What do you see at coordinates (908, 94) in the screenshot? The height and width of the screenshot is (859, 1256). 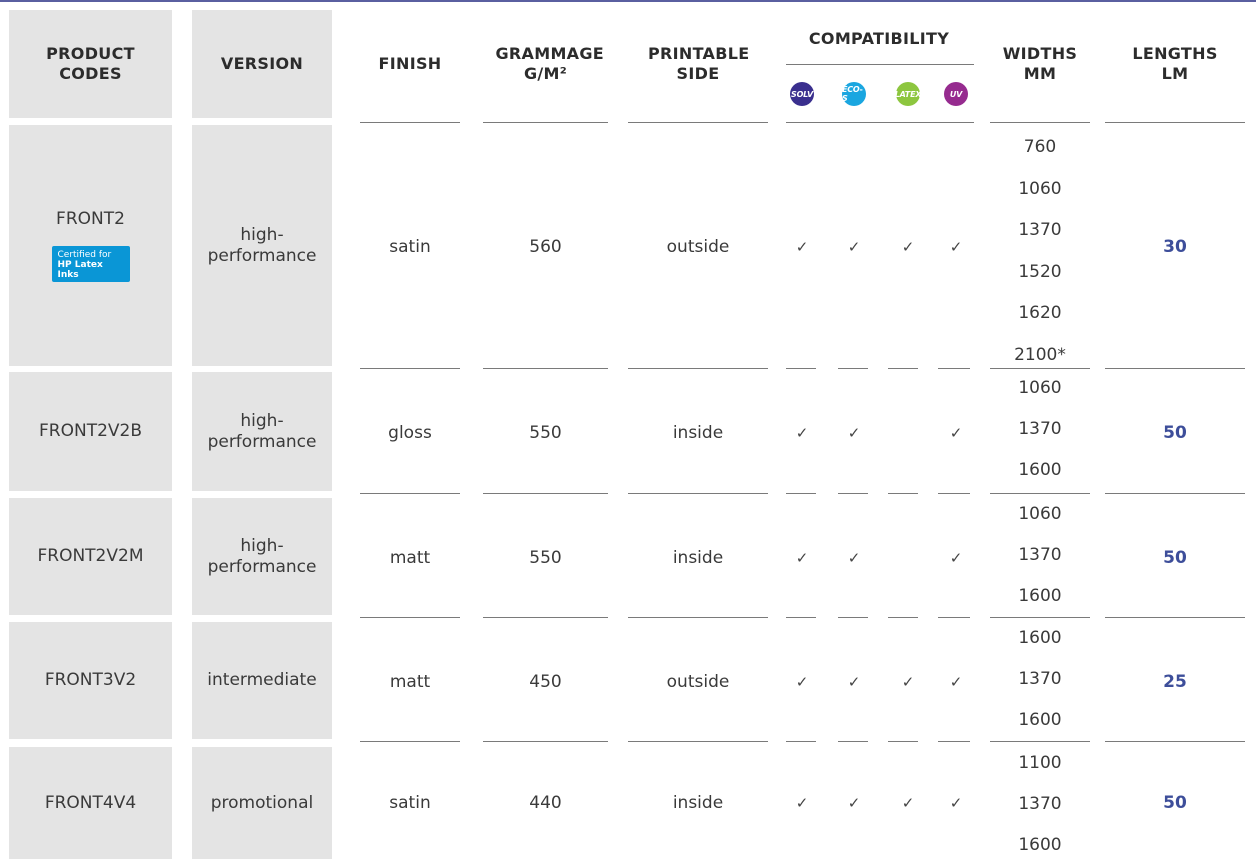 I see `ink-latex-icon: LATEX` at bounding box center [908, 94].